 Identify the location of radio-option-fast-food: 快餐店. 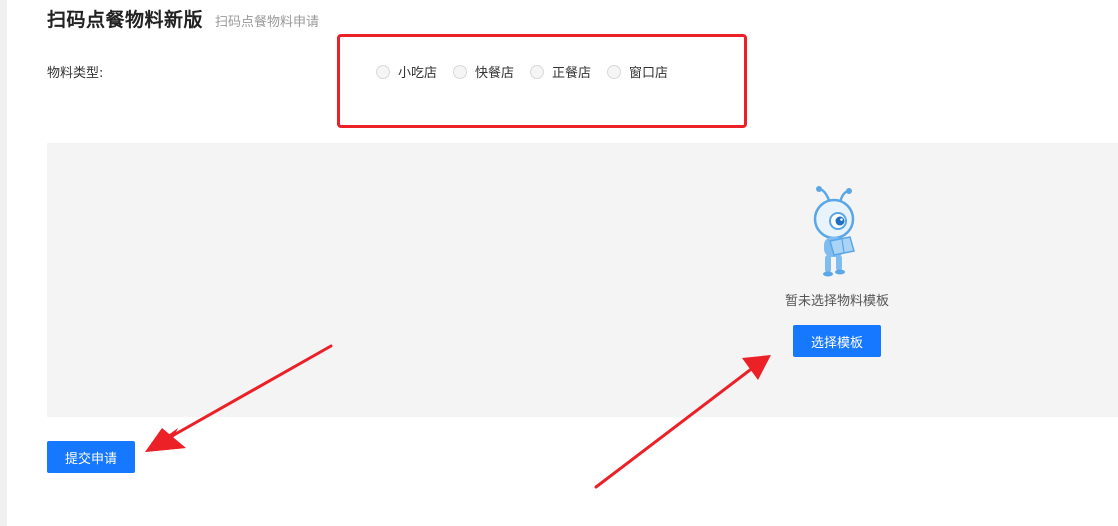
(483, 71).